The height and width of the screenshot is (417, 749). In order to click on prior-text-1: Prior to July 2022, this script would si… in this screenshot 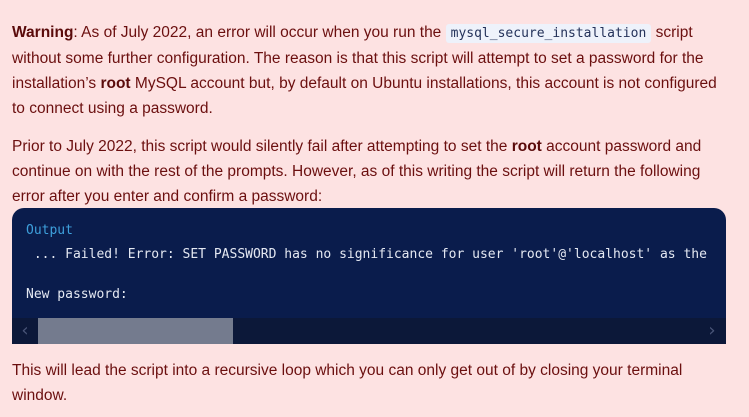, I will do `click(262, 146)`.